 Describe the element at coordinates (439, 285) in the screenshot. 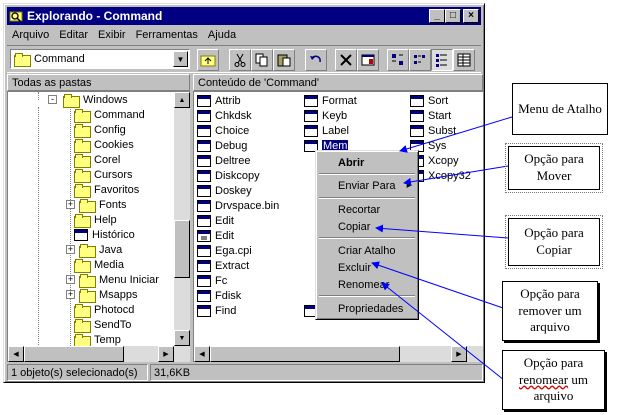

I see `arrow-delete` at that location.